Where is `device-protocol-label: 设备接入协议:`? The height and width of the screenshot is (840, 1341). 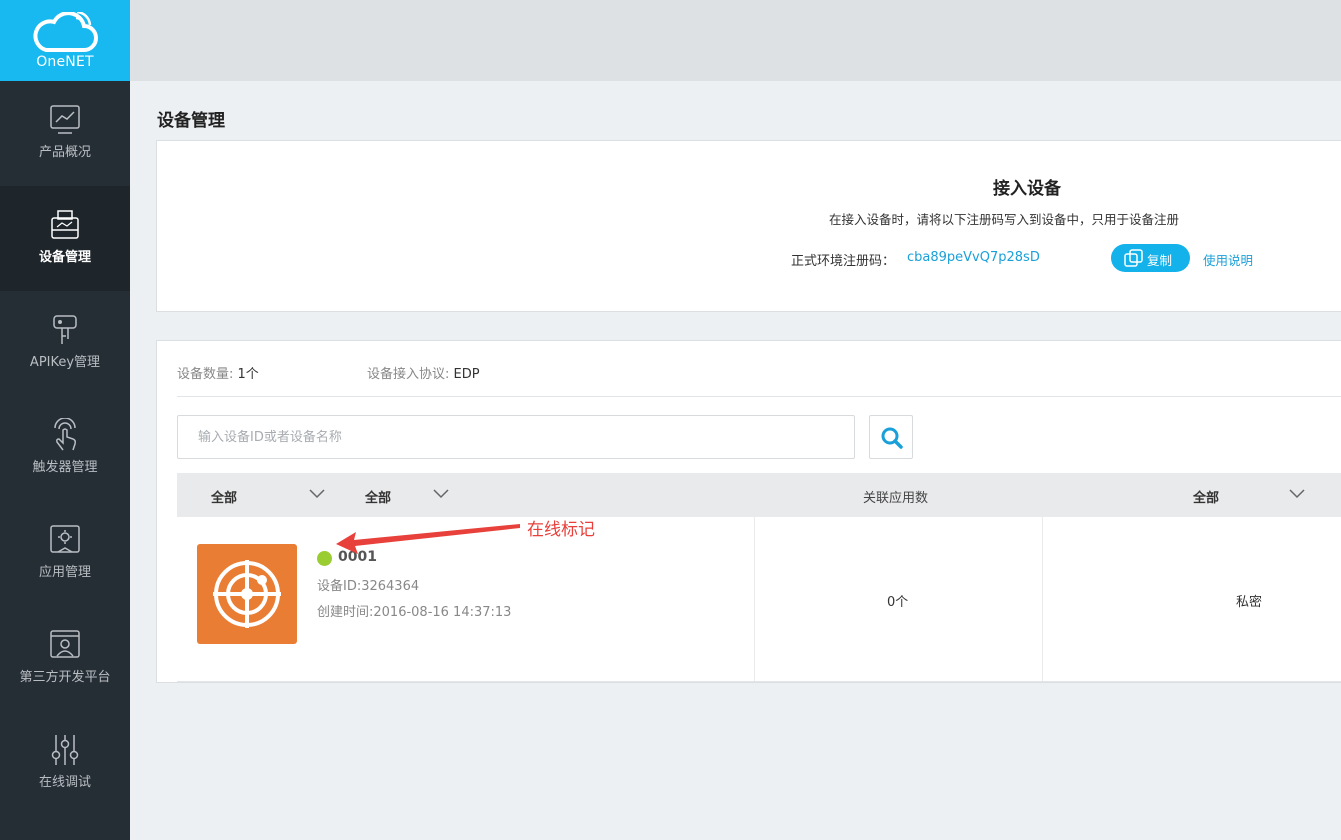 device-protocol-label: 设备接入协议: is located at coordinates (408, 374).